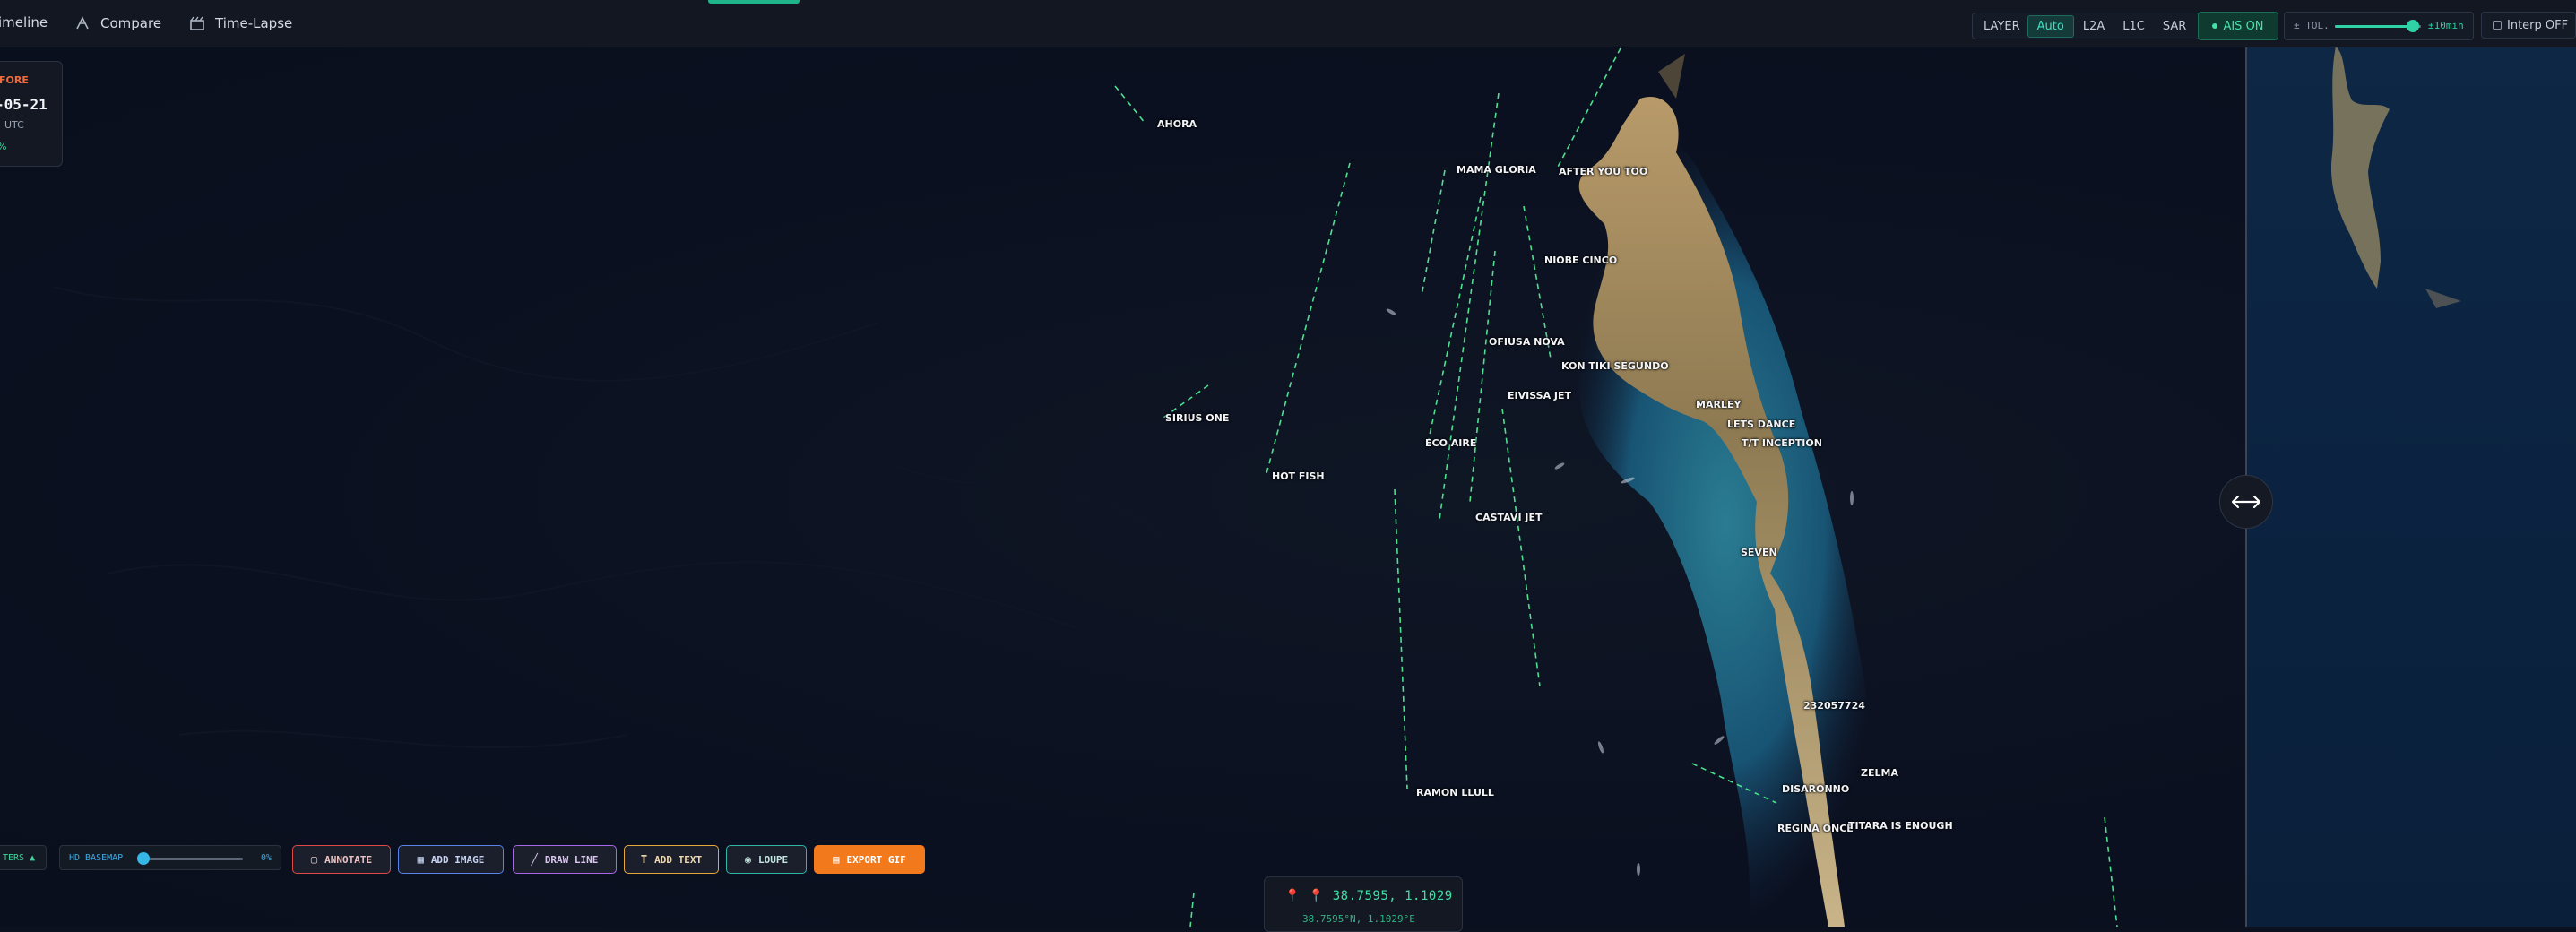  I want to click on ais-status-dot, so click(2215, 26).